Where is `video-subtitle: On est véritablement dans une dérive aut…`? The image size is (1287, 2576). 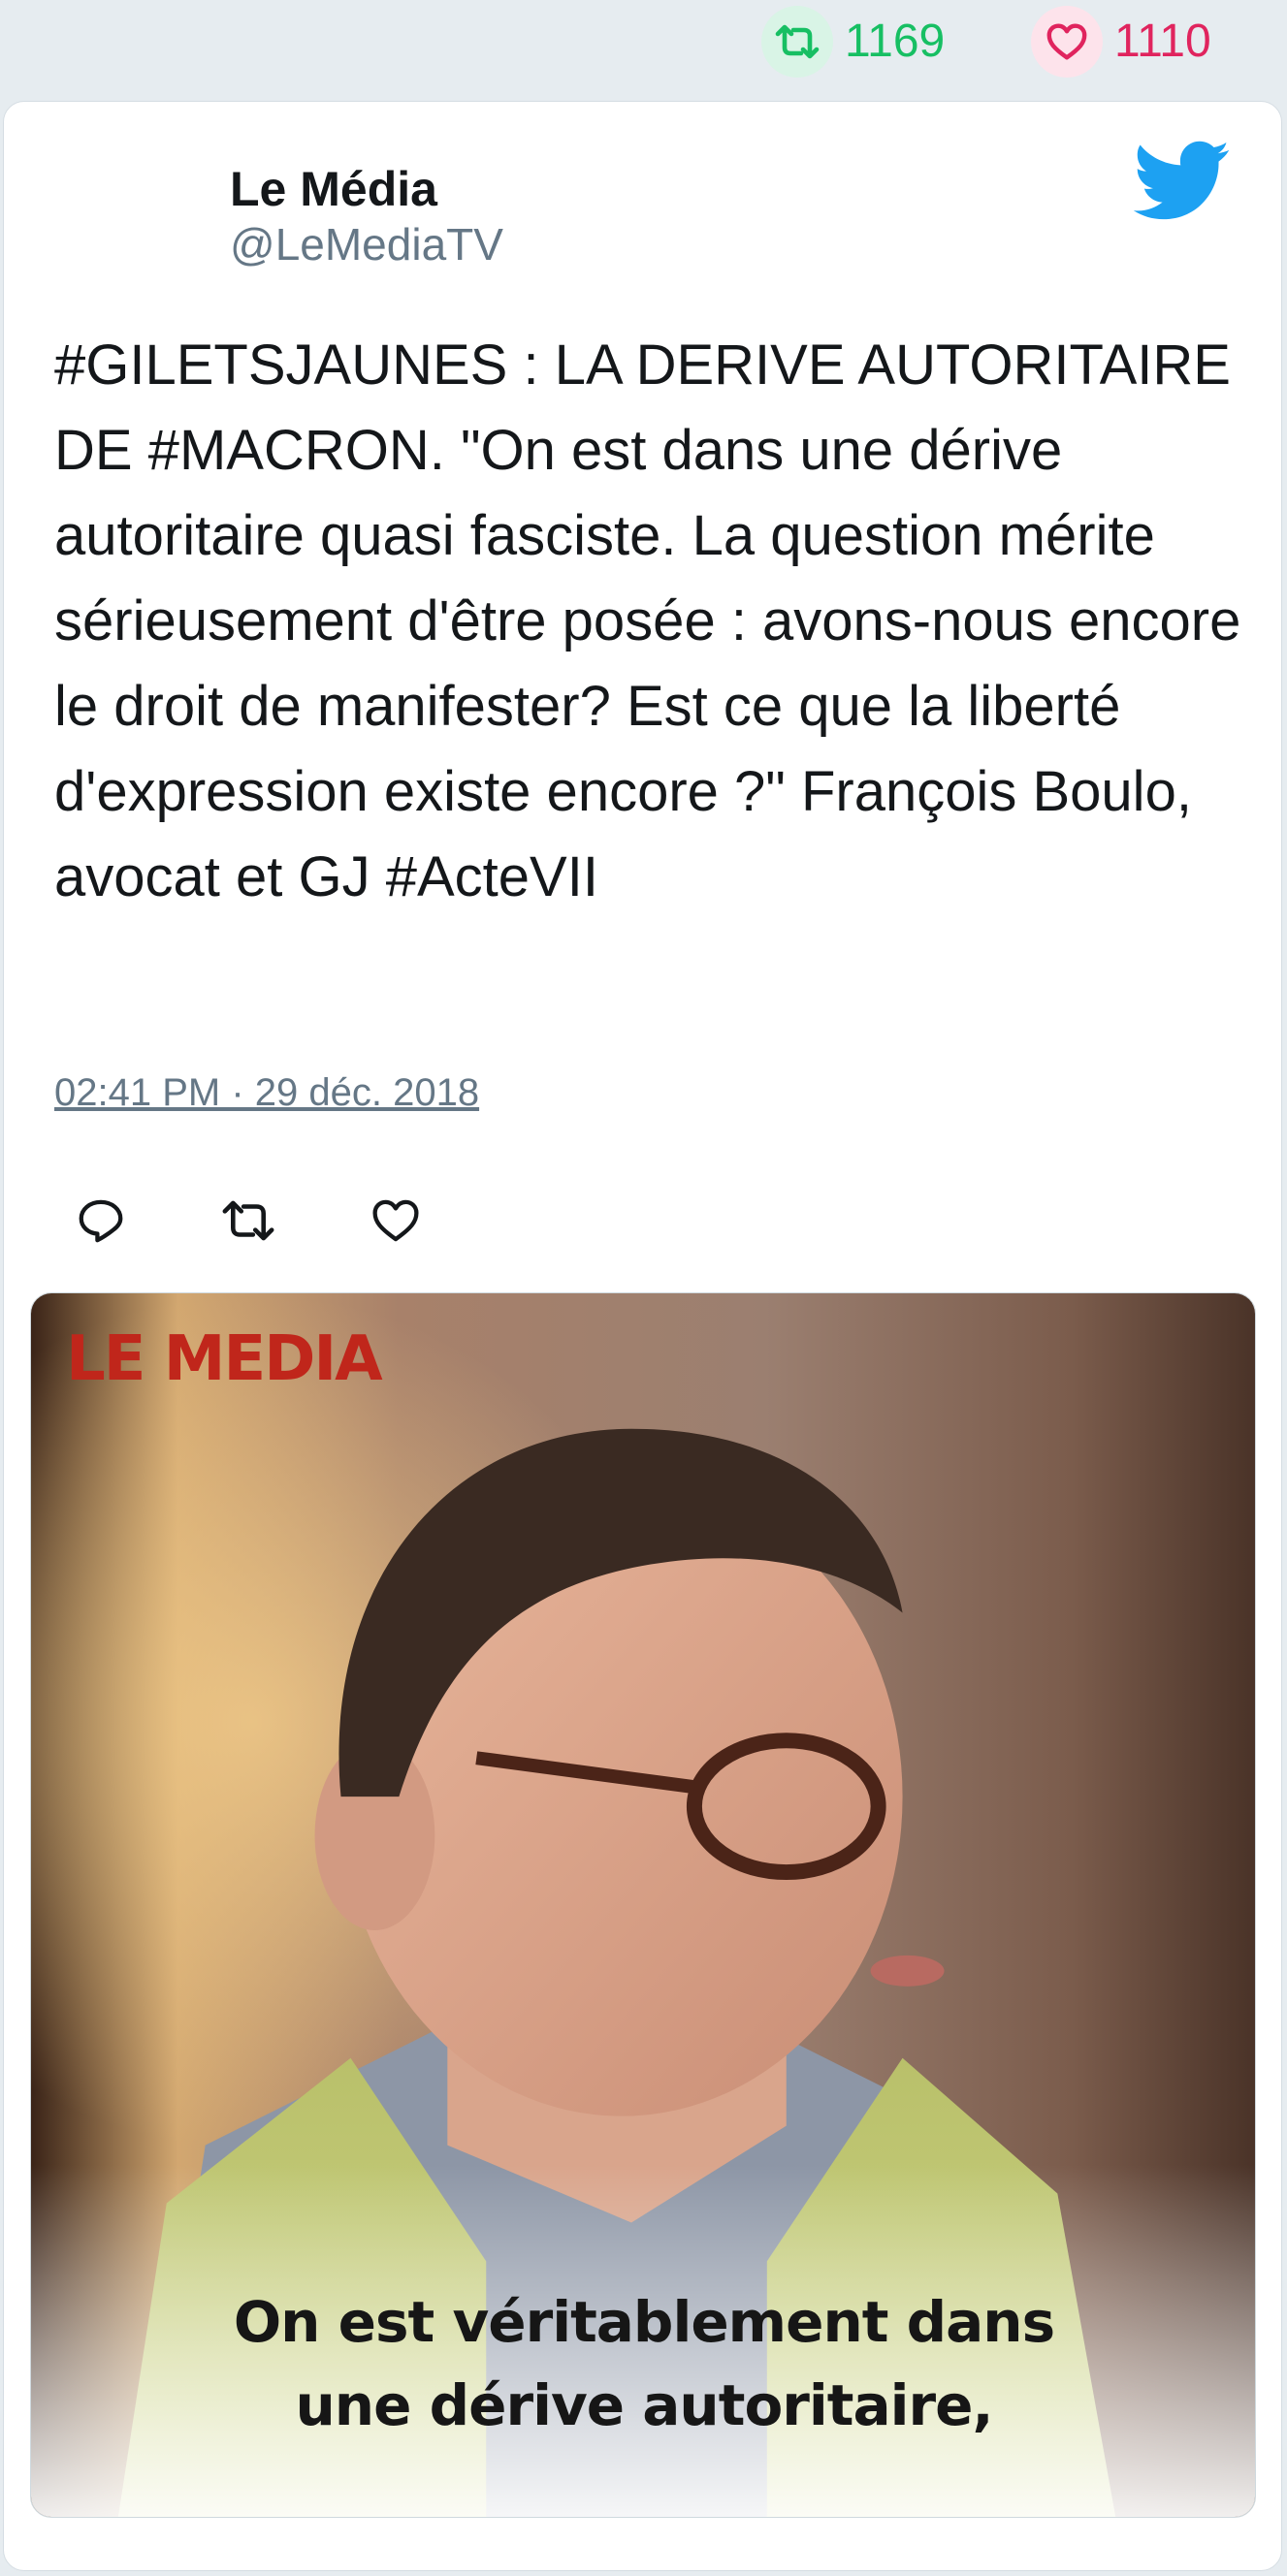
video-subtitle: On est véritablement dans une dérive aut… is located at coordinates (643, 2363).